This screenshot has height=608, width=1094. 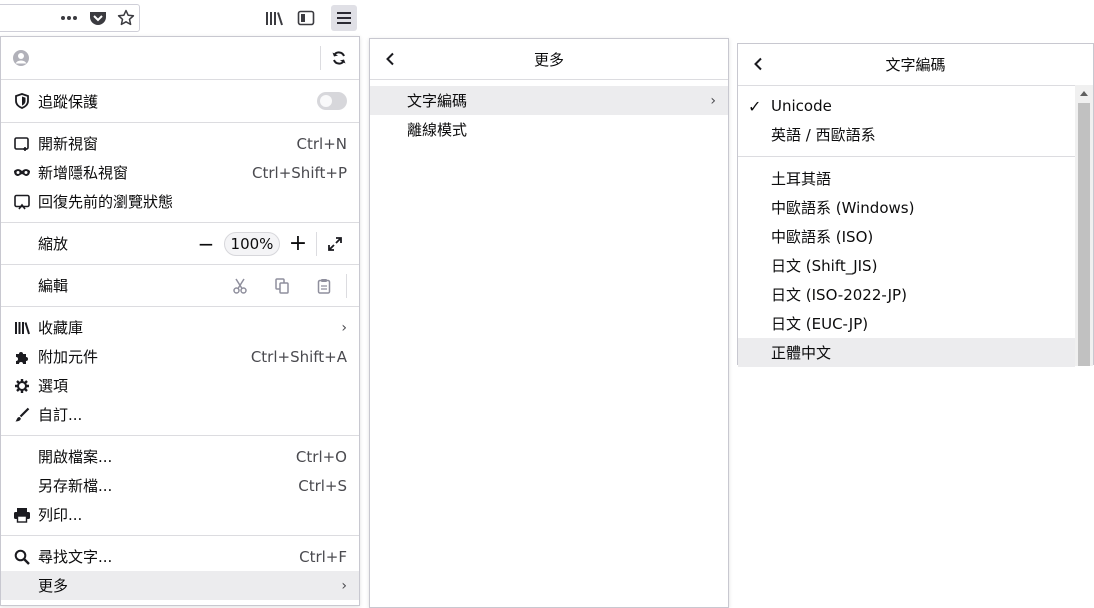 I want to click on shortcut-label: Ctrl+S, so click(x=322, y=485).